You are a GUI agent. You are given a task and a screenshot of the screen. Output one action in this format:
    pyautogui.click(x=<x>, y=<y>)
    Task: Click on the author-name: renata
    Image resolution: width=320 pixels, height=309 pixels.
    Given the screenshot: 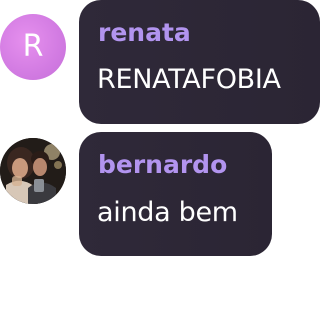 What is the action you would take?
    pyautogui.click(x=144, y=32)
    